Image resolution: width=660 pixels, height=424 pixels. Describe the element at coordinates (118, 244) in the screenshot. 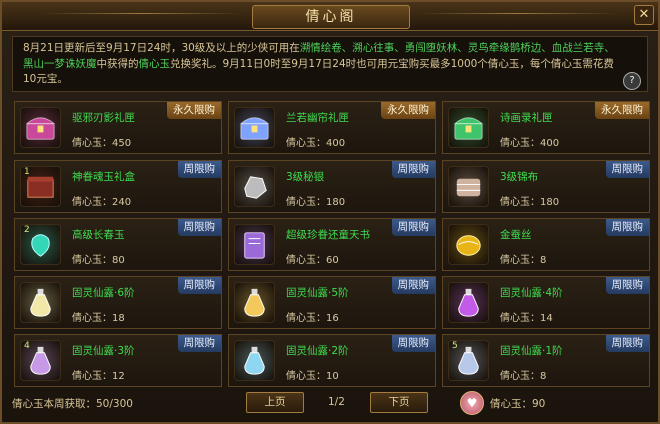

I see `item-card: 2 高级长春玉 倩心玉：80 周限购` at that location.